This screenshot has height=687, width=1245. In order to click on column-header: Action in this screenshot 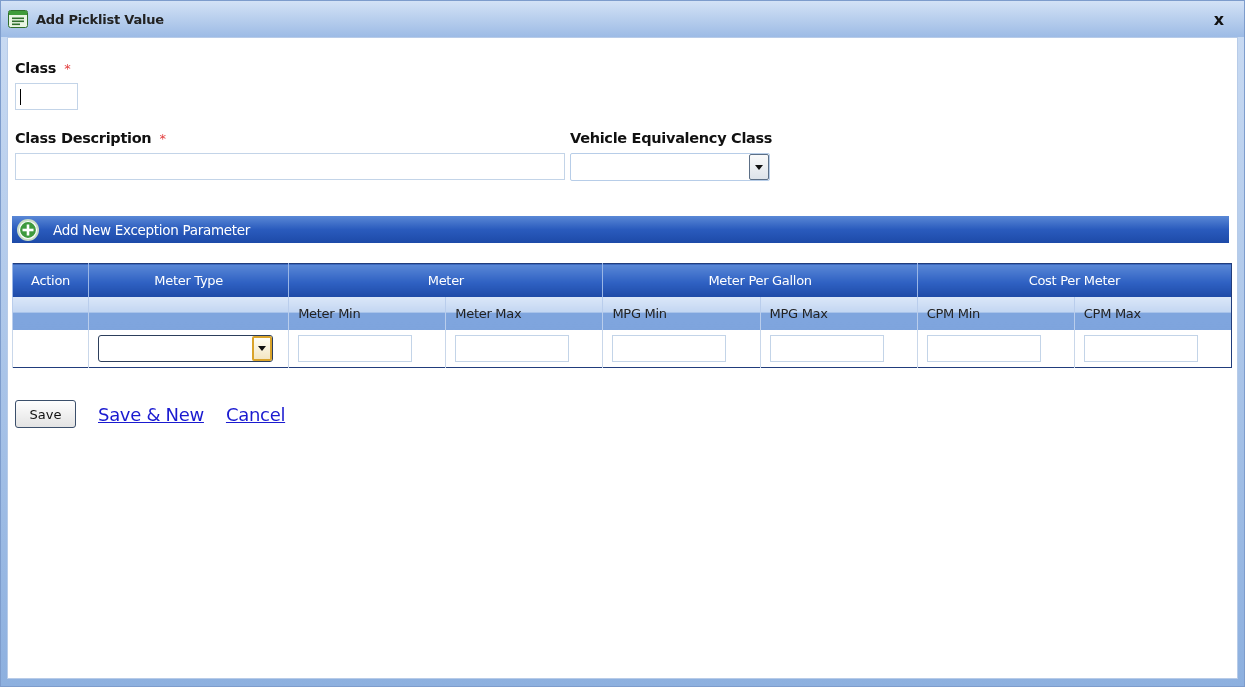, I will do `click(50, 280)`.